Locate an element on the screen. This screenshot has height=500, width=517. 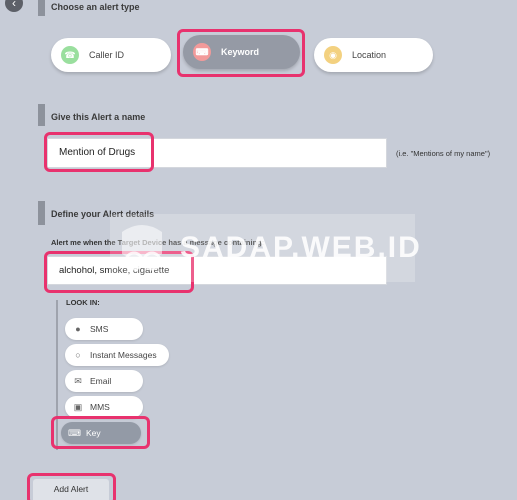
source-instant-messages: ○ Instant Messages is located at coordinates (117, 355).